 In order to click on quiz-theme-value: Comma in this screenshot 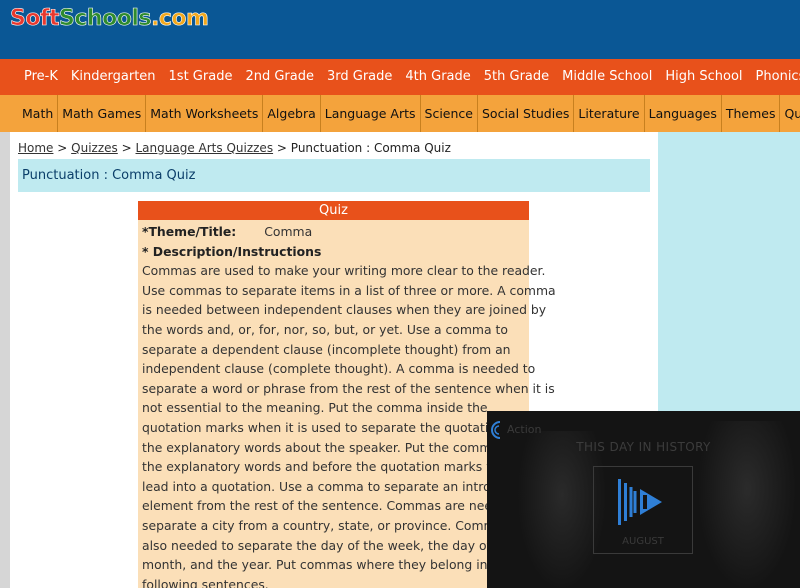, I will do `click(288, 231)`.